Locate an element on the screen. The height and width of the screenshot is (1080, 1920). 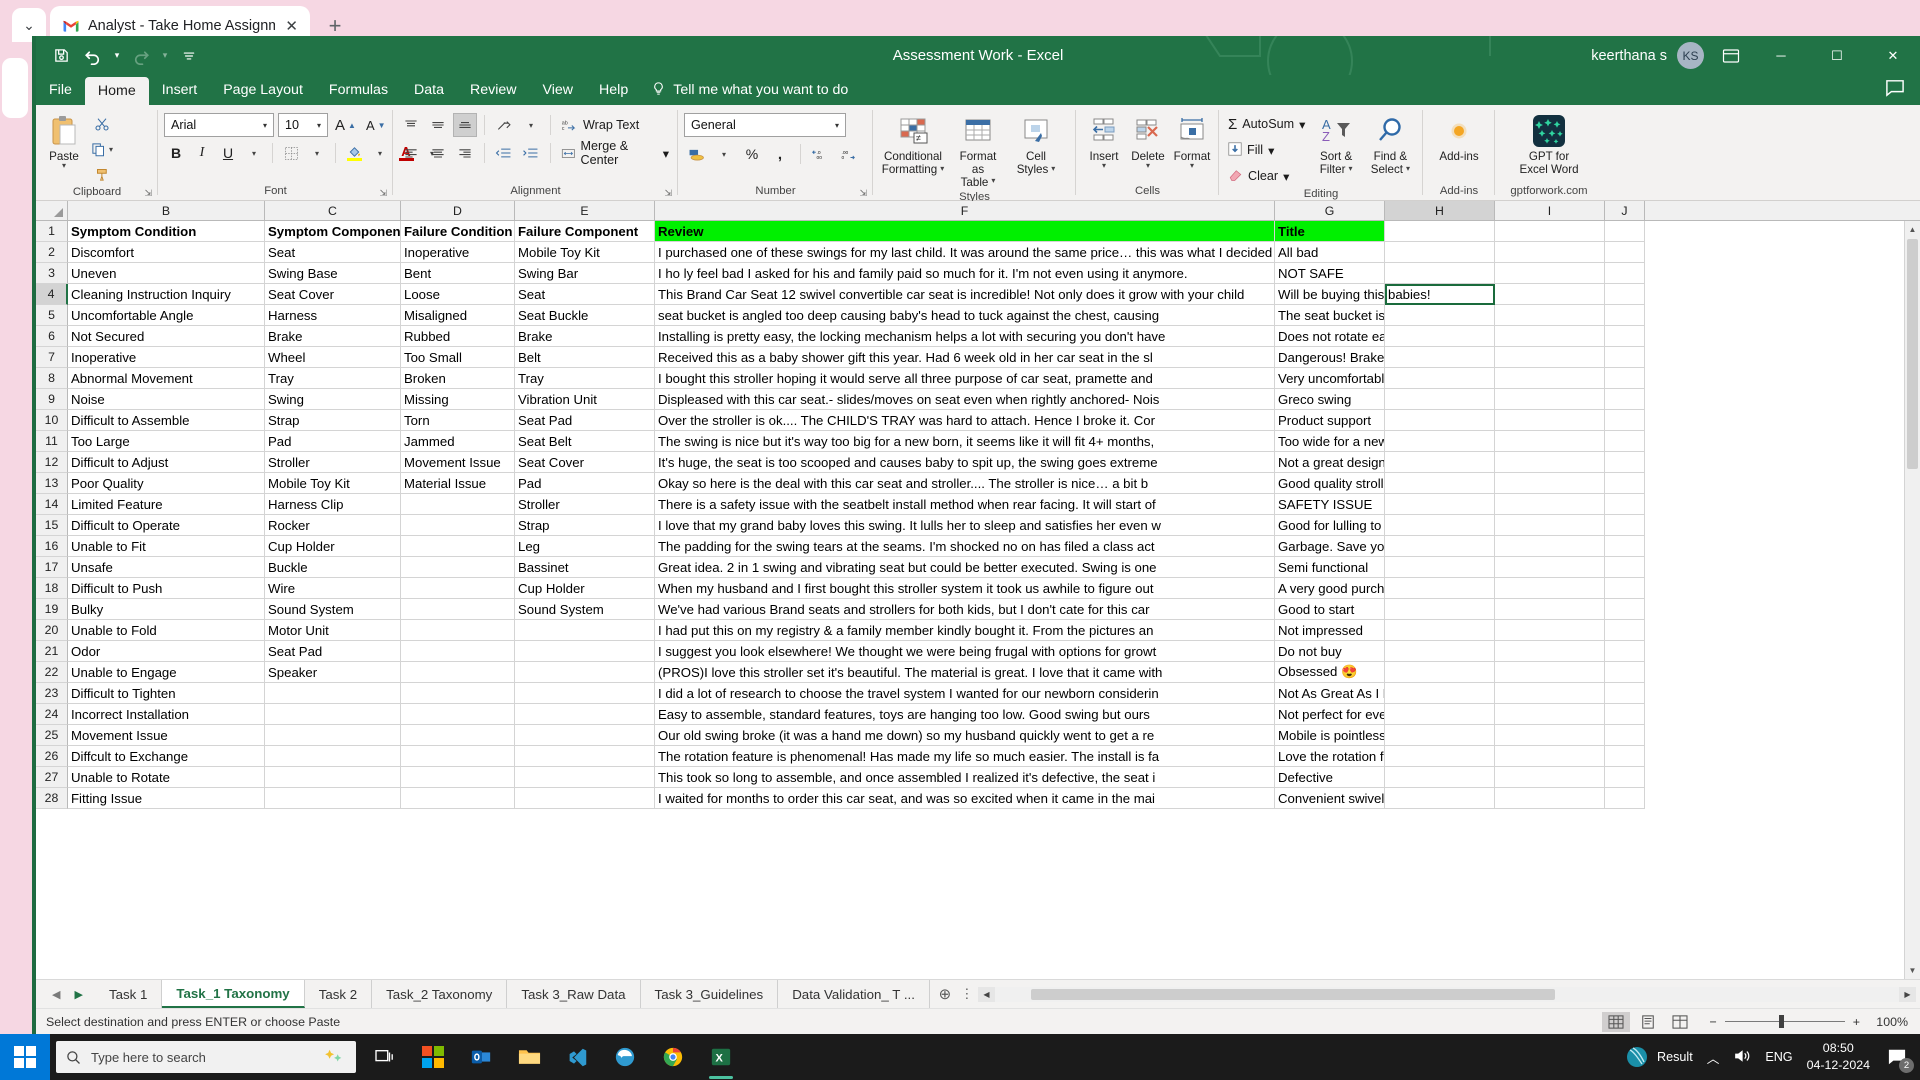
insert-cells-caret-icon: ▾ is located at coordinates (1104, 166).